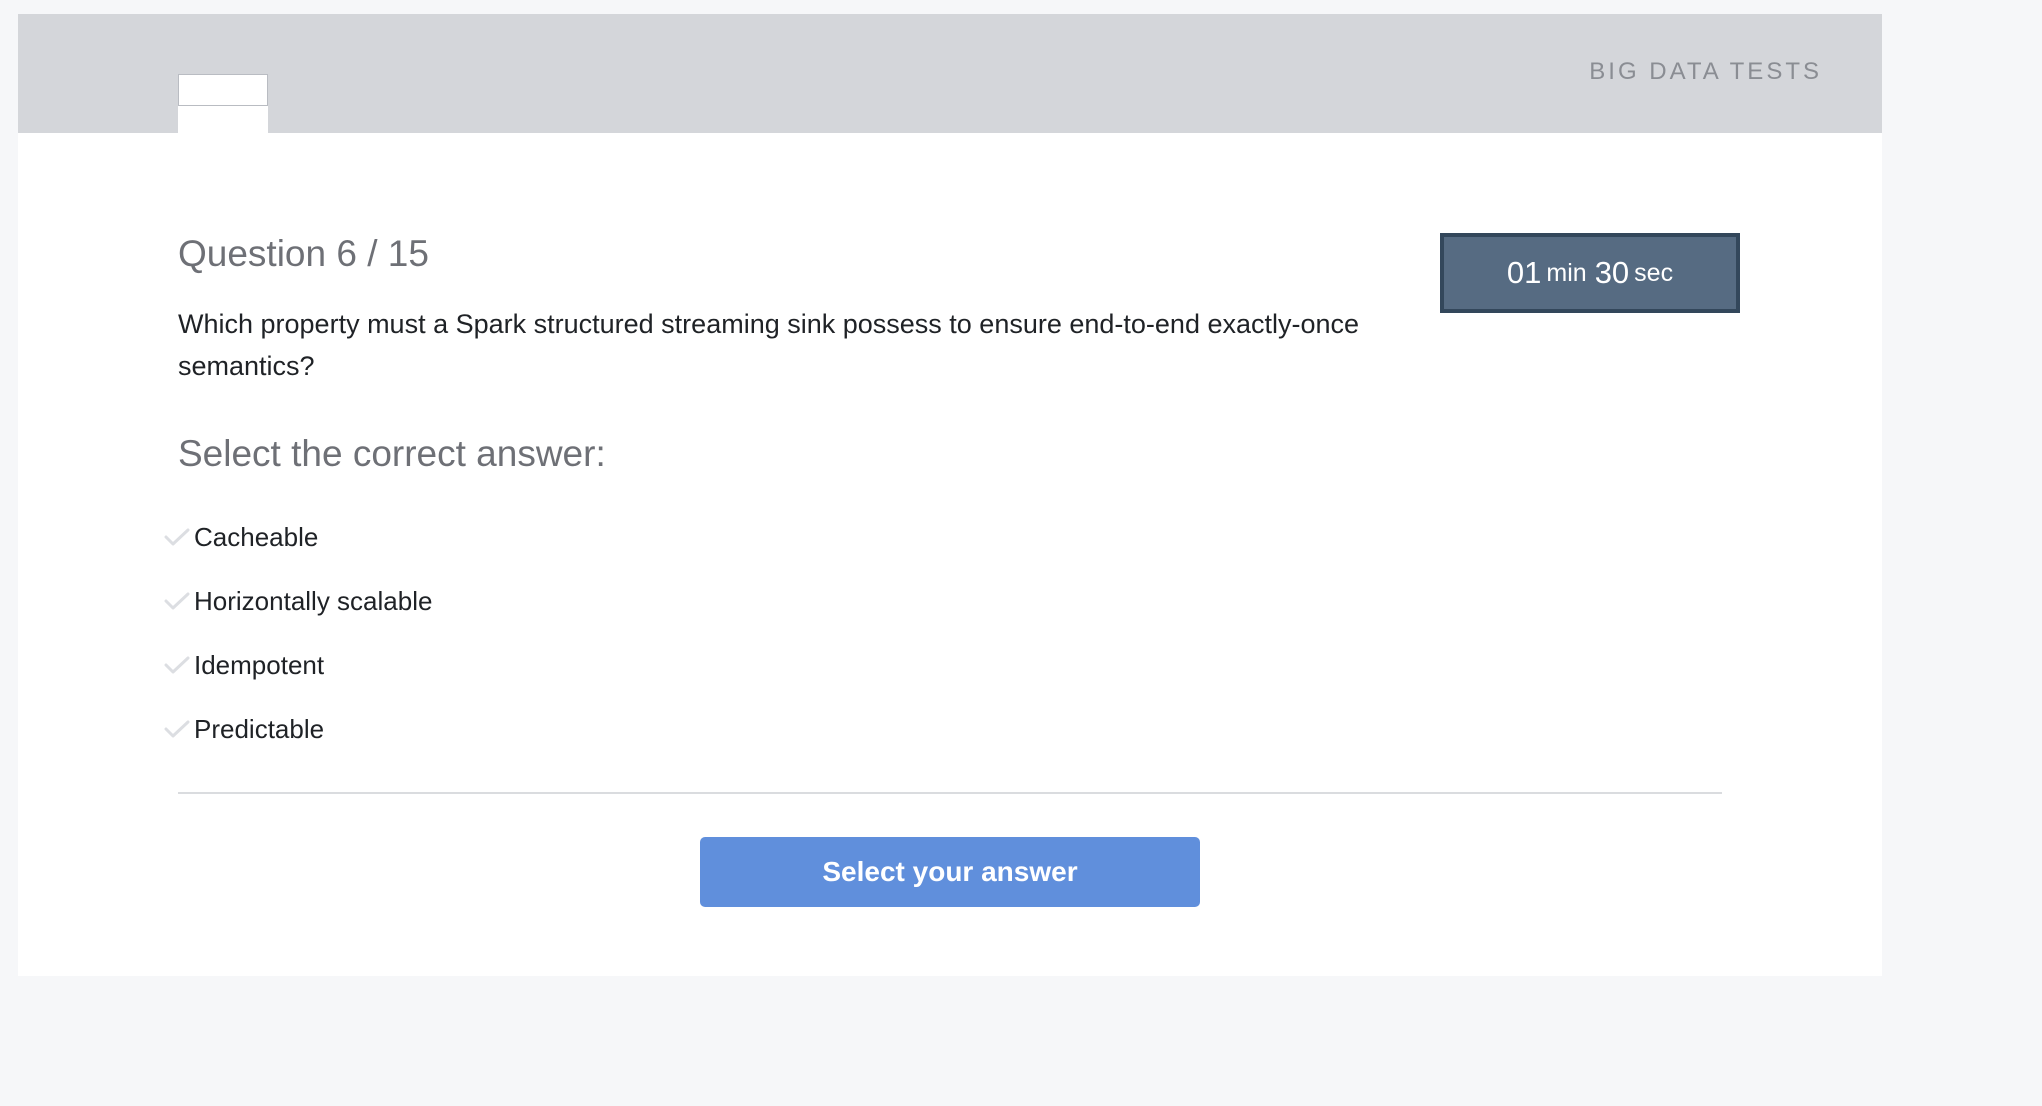  I want to click on header-bar: BIG DATA TESTS, so click(950, 73).